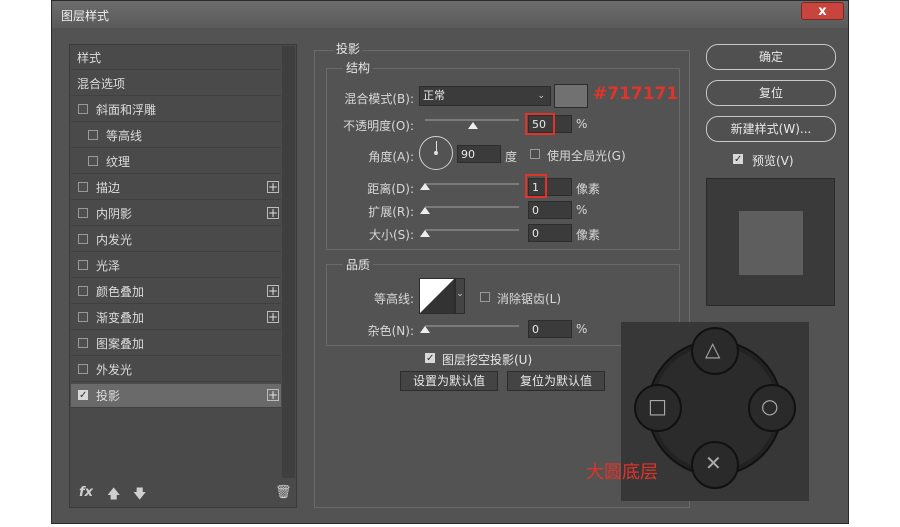 The width and height of the screenshot is (900, 527). I want to click on spread-track, so click(472, 207).